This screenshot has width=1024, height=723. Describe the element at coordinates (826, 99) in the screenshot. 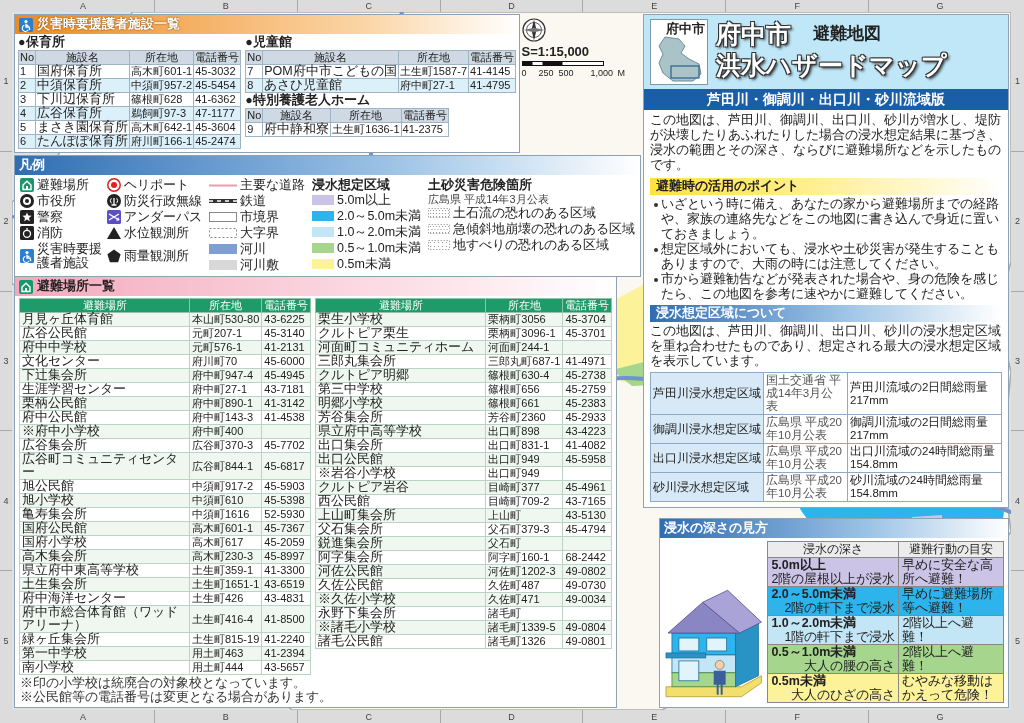

I see `river-basin-banner: 芦田川・御調川・出口川・砂川流域版` at that location.